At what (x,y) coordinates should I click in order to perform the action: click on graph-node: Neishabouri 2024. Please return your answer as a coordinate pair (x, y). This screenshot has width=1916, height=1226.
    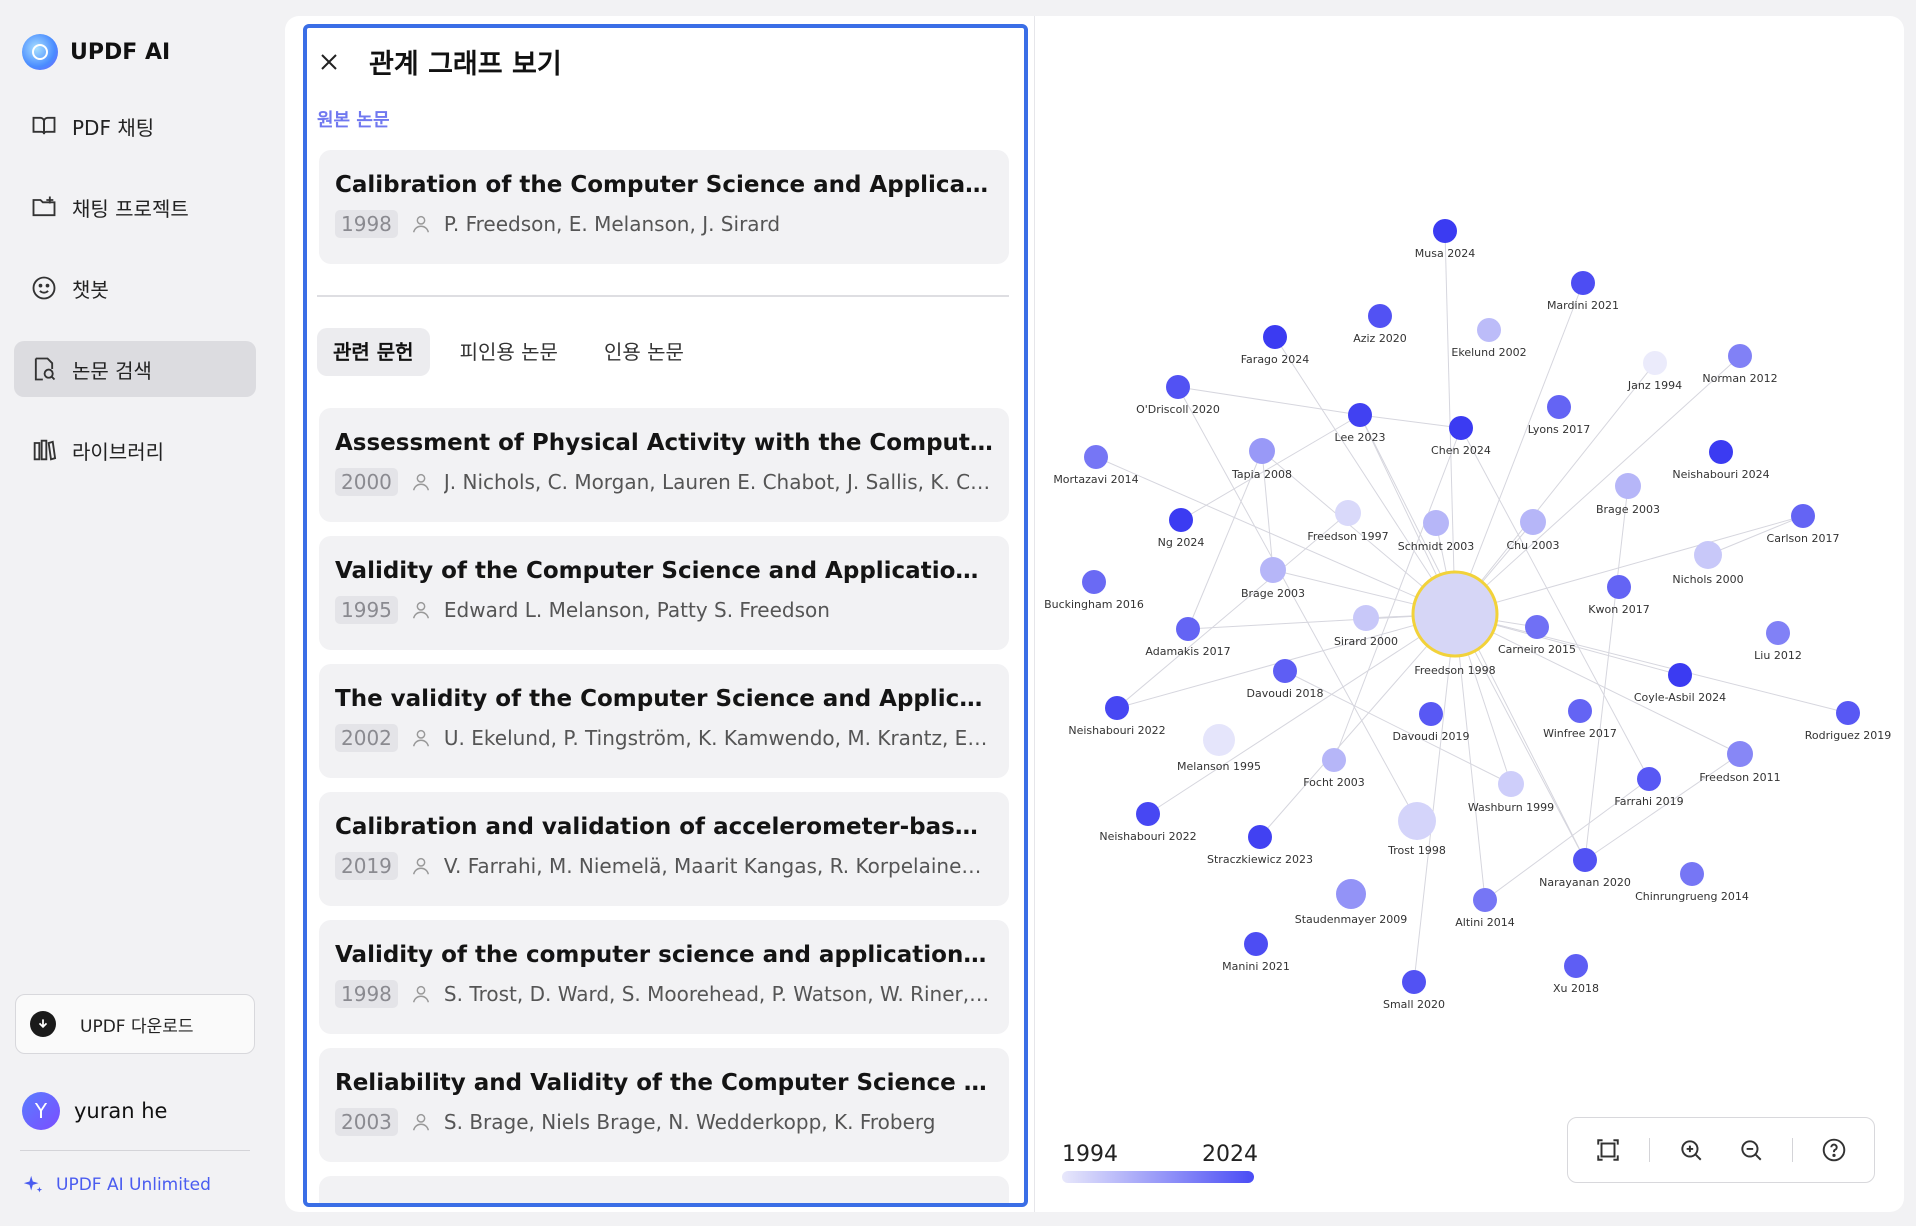
    Looking at the image, I should click on (1721, 460).